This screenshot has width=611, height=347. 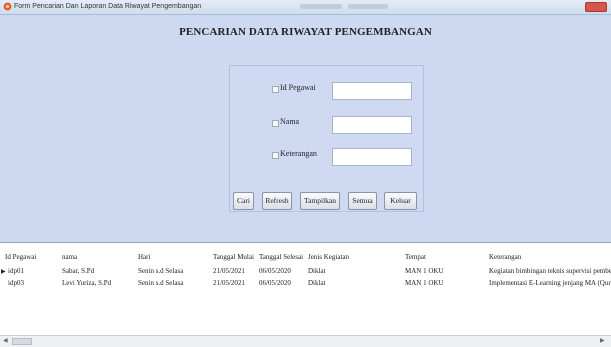 What do you see at coordinates (233, 257) in the screenshot?
I see `column-header-tanggal-mulai: Tanggal Mulai` at bounding box center [233, 257].